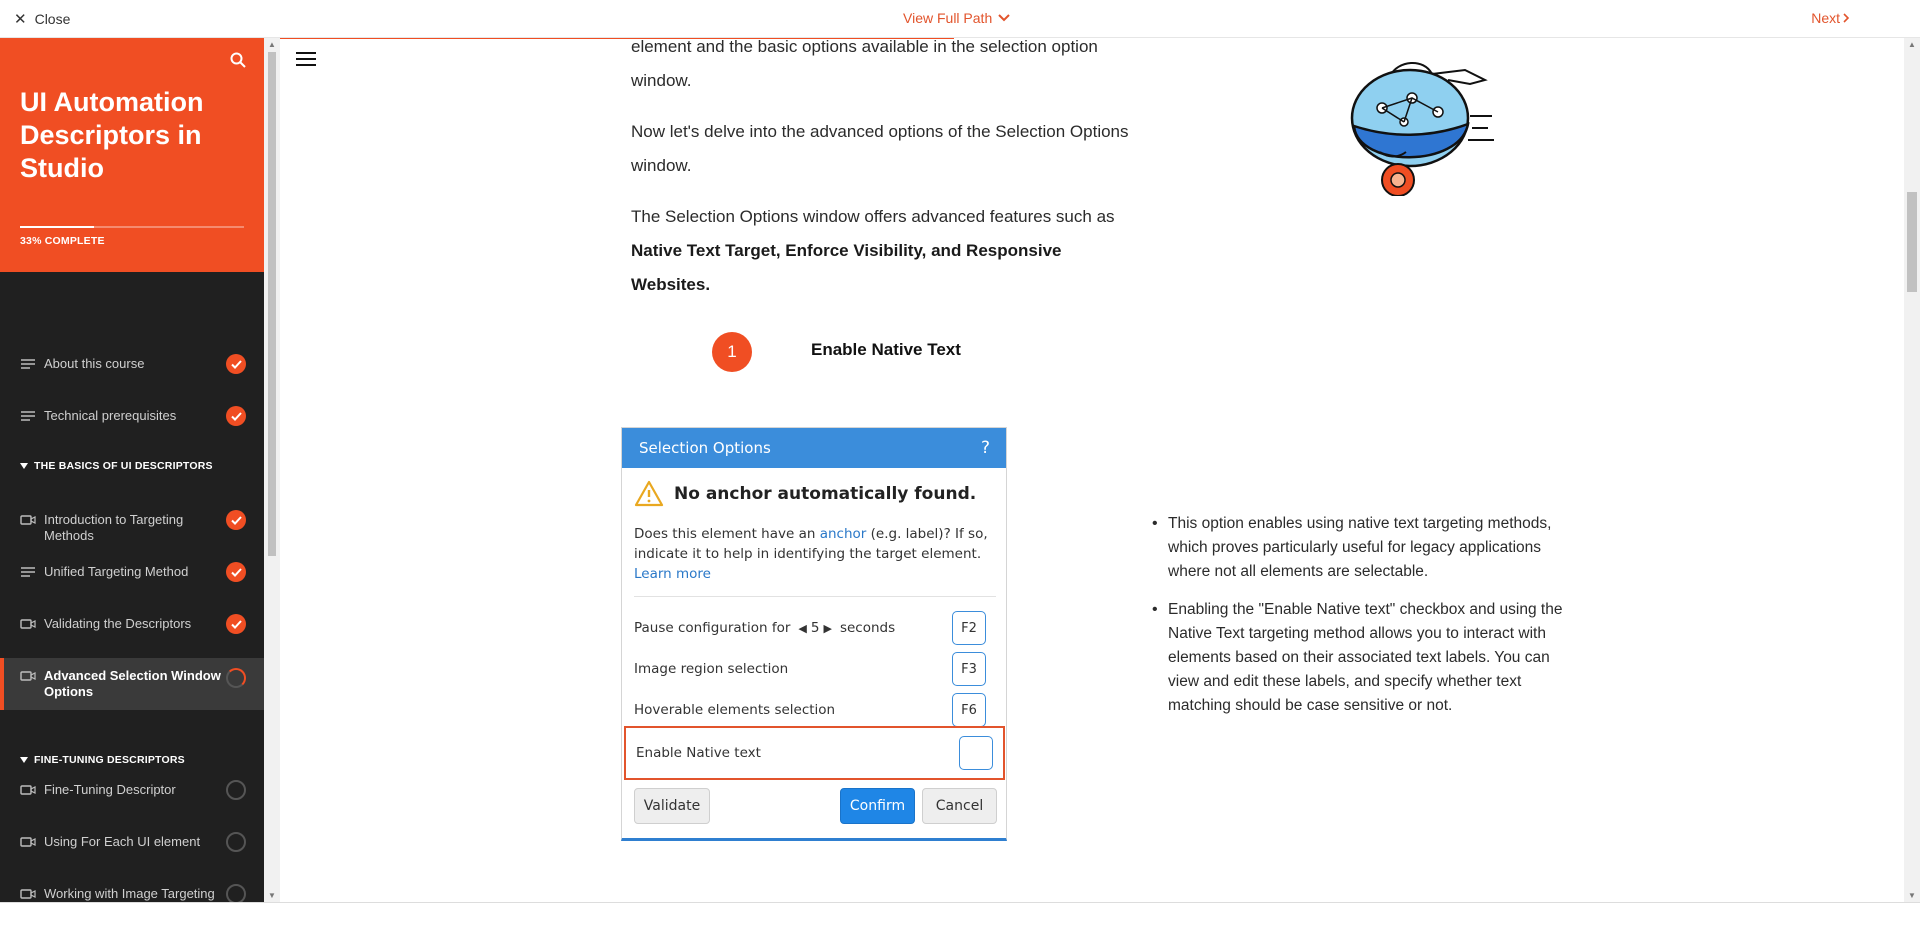  I want to click on dialog-divider, so click(815, 596).